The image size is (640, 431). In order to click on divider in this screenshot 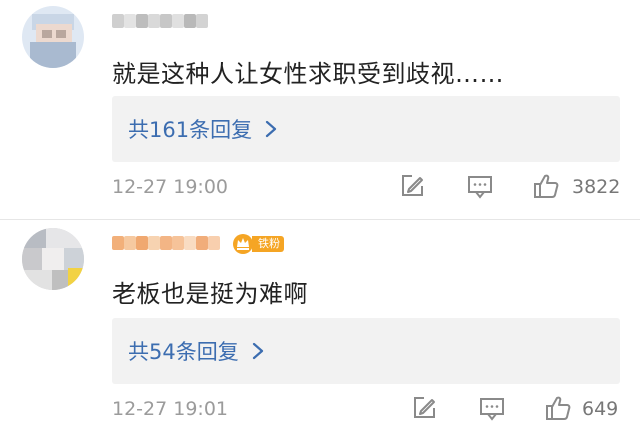, I will do `click(320, 219)`.